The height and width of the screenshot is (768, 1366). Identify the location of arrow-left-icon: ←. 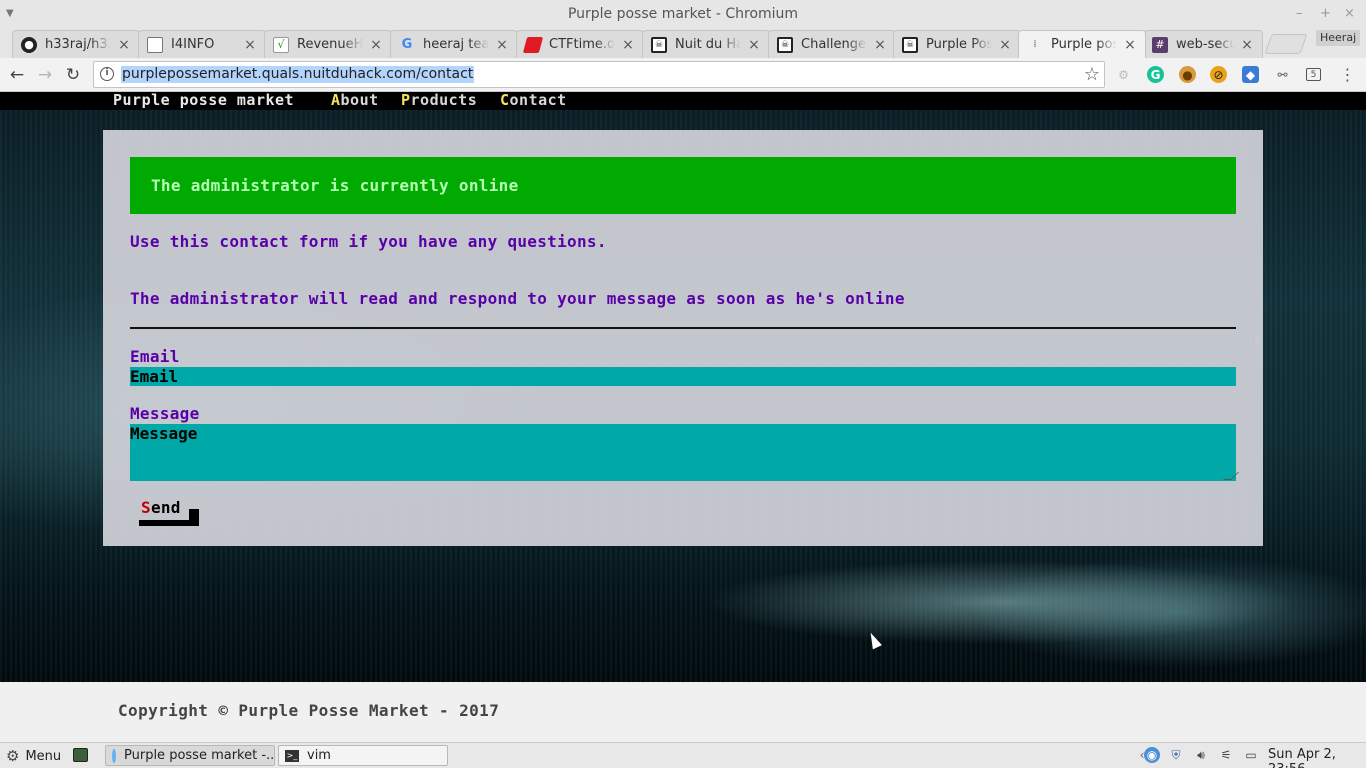
(17, 75).